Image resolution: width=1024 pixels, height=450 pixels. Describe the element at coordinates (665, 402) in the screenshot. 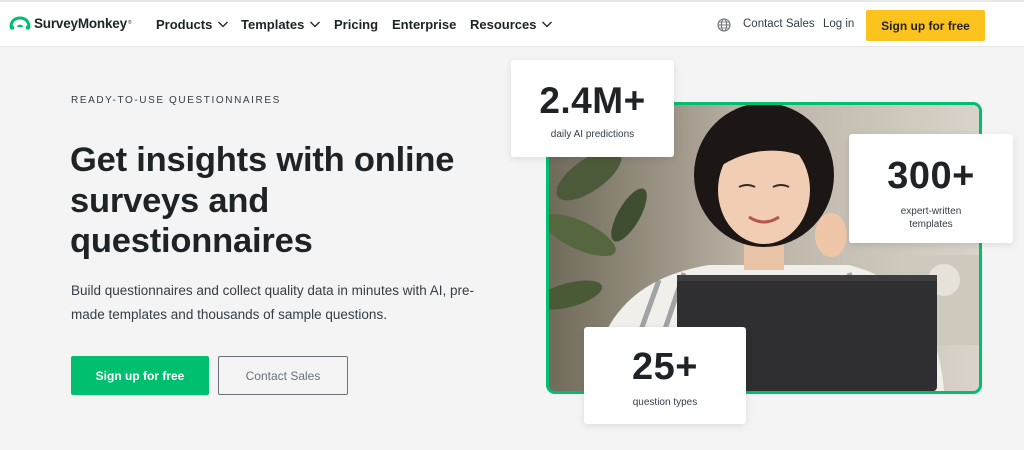

I see `stat-label: question types` at that location.